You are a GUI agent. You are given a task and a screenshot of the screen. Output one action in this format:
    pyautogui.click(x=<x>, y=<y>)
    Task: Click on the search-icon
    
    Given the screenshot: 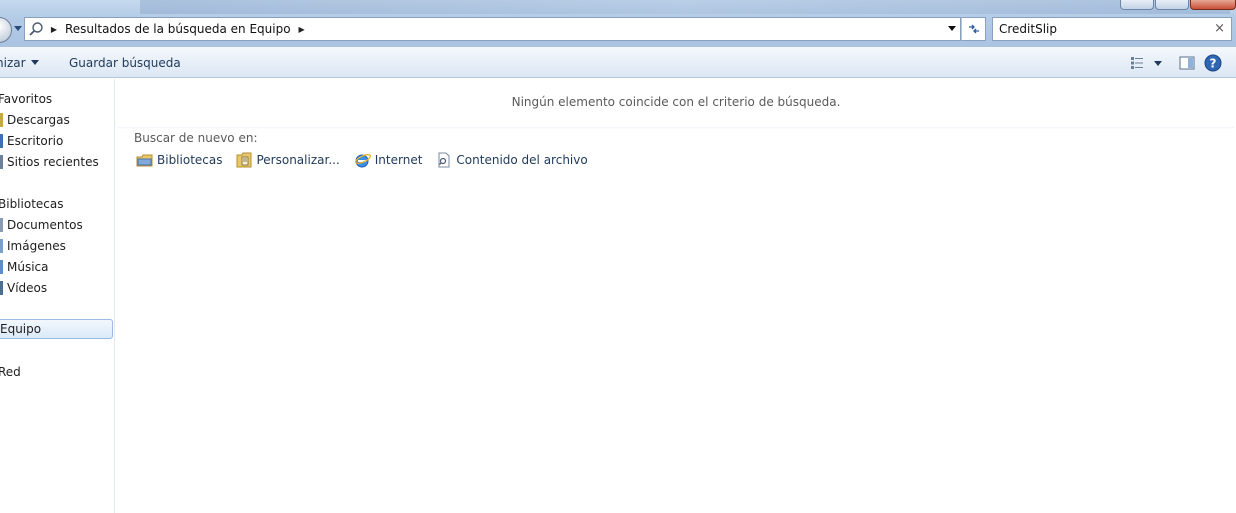 What is the action you would take?
    pyautogui.click(x=36, y=29)
    